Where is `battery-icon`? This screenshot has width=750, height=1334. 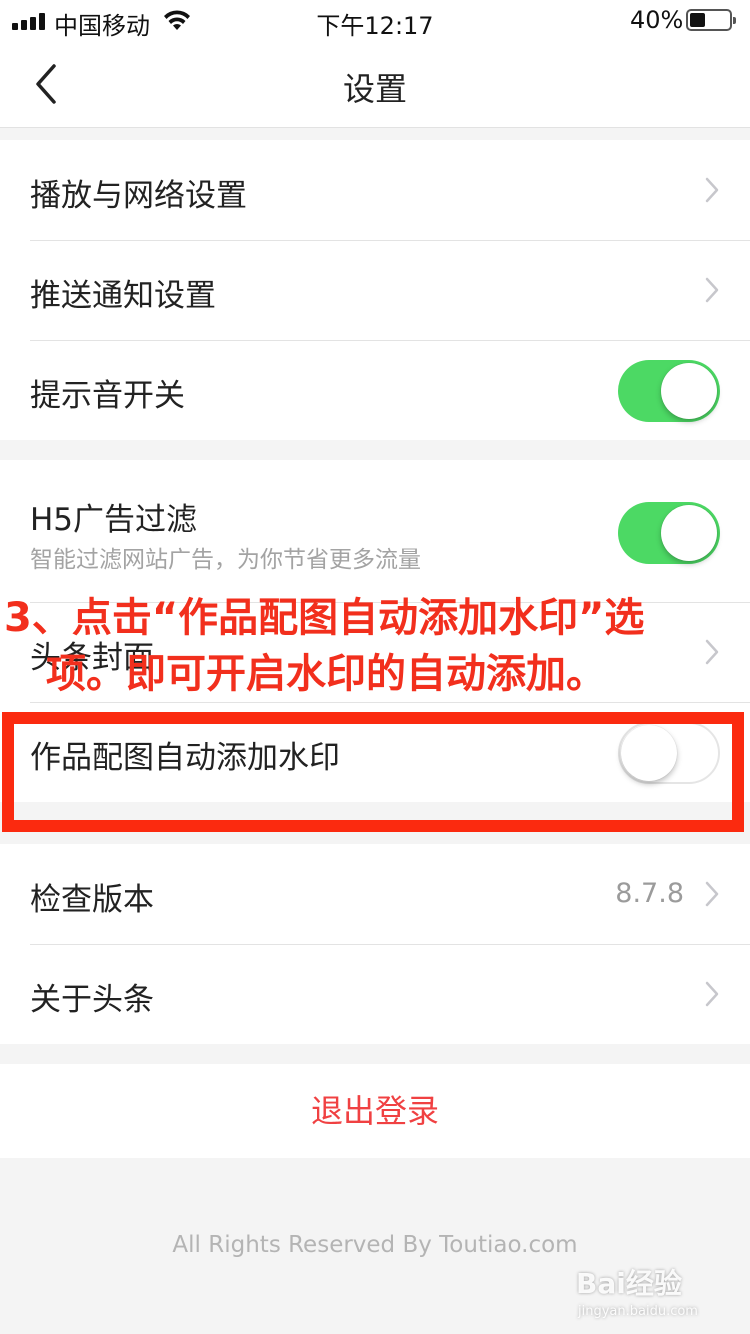 battery-icon is located at coordinates (711, 20).